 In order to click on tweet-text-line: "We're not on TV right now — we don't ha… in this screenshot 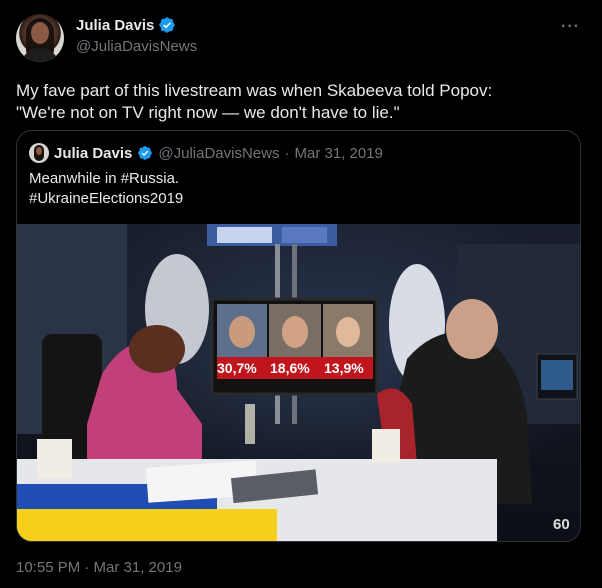, I will do `click(208, 112)`.